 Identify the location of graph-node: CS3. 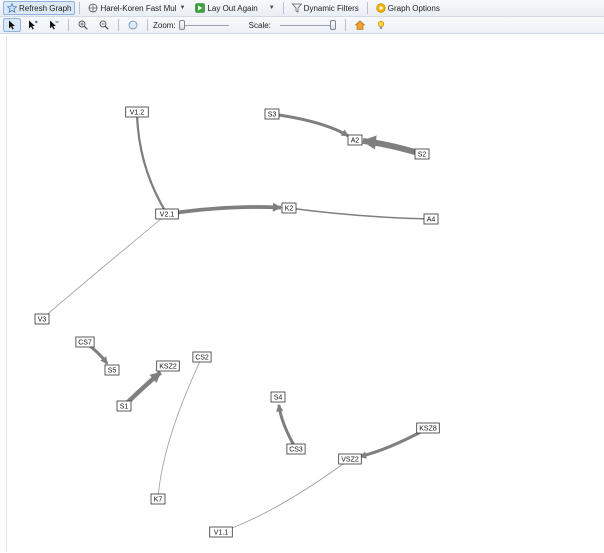
(296, 449).